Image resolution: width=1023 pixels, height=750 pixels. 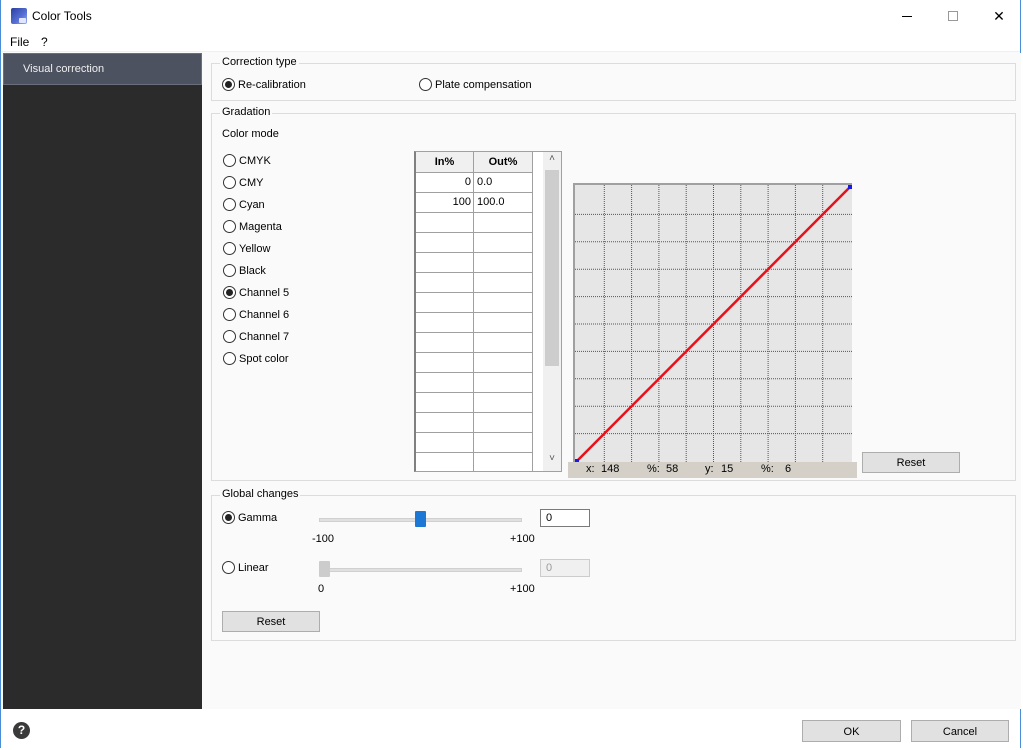 What do you see at coordinates (244, 270) in the screenshot?
I see `radio-color-mode-black: Black` at bounding box center [244, 270].